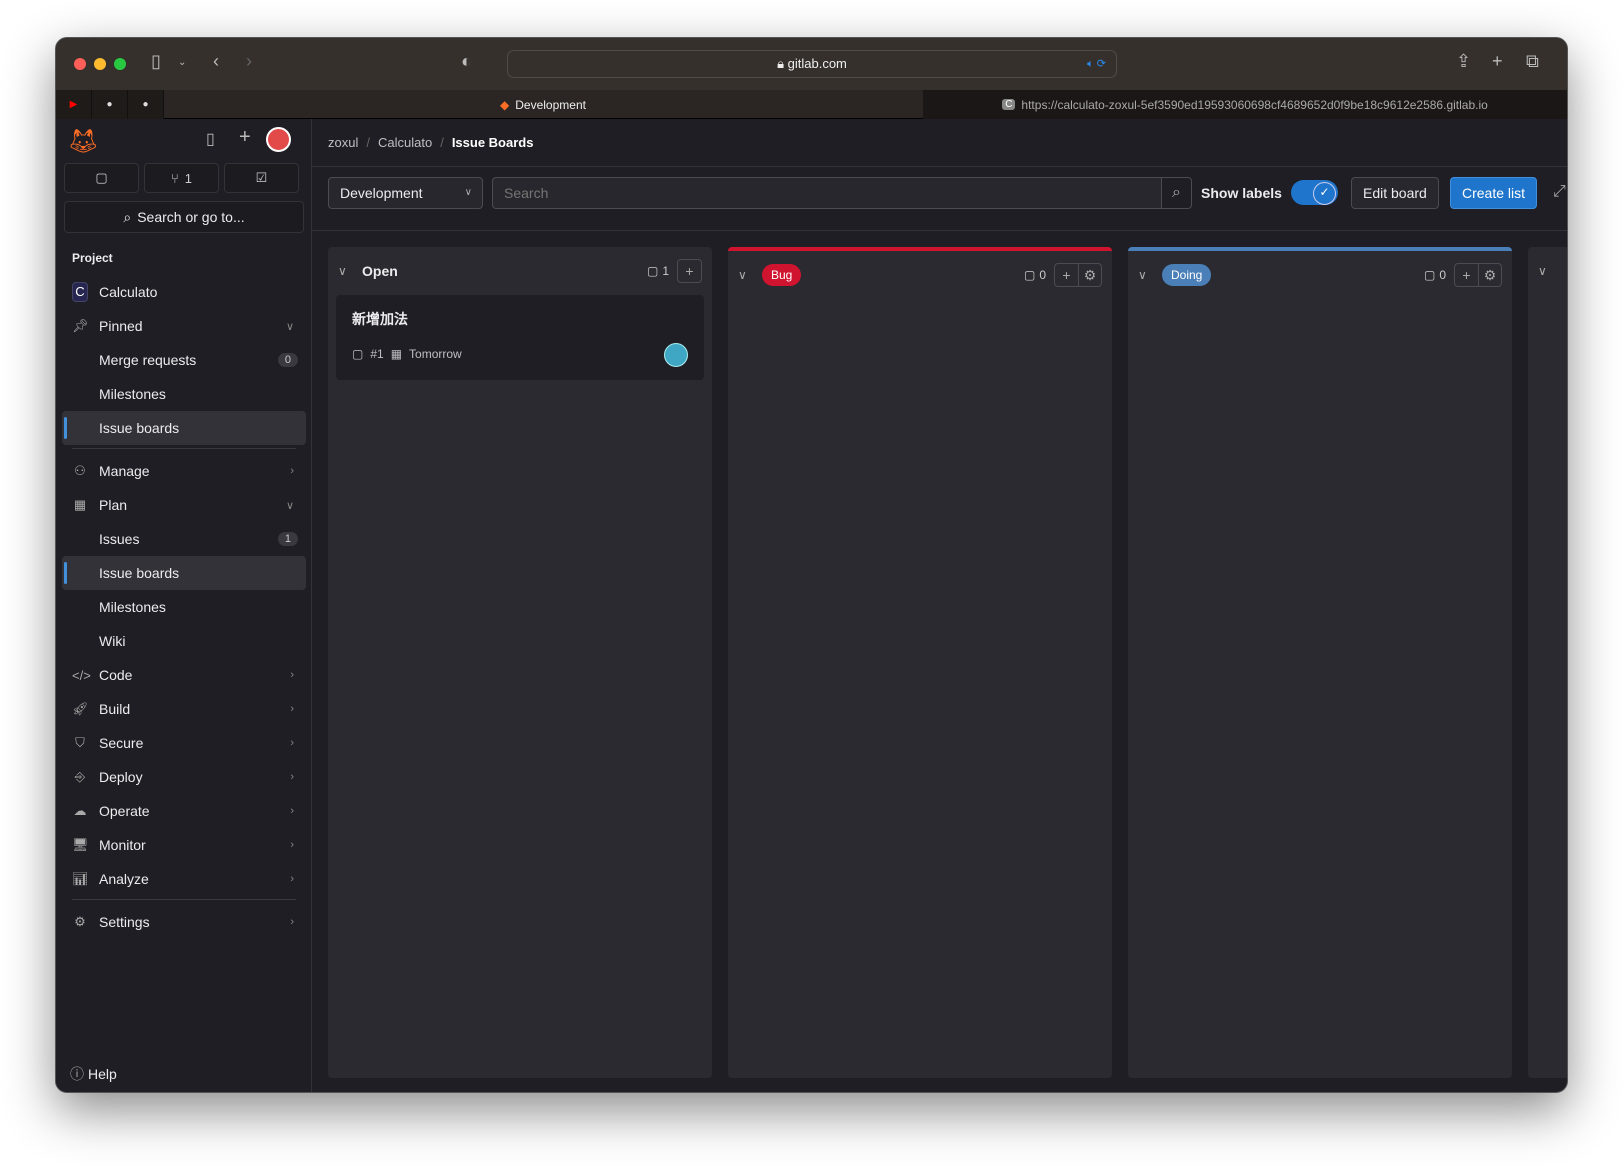 The height and width of the screenshot is (1167, 1624). What do you see at coordinates (184, 292) in the screenshot?
I see `project-link: C Calculato` at bounding box center [184, 292].